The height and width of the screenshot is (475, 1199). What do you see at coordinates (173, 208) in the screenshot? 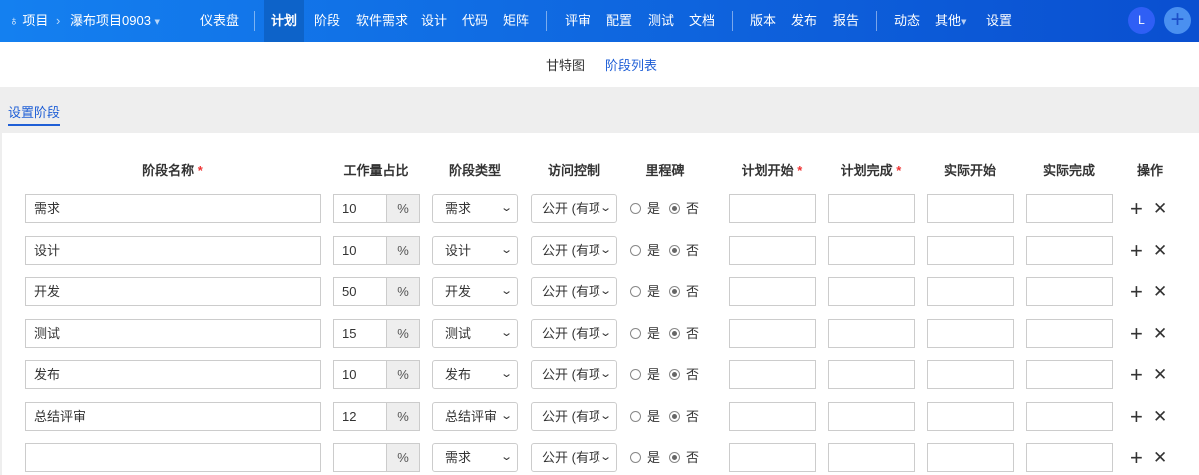
I see `stage-name-input: 需求` at bounding box center [173, 208].